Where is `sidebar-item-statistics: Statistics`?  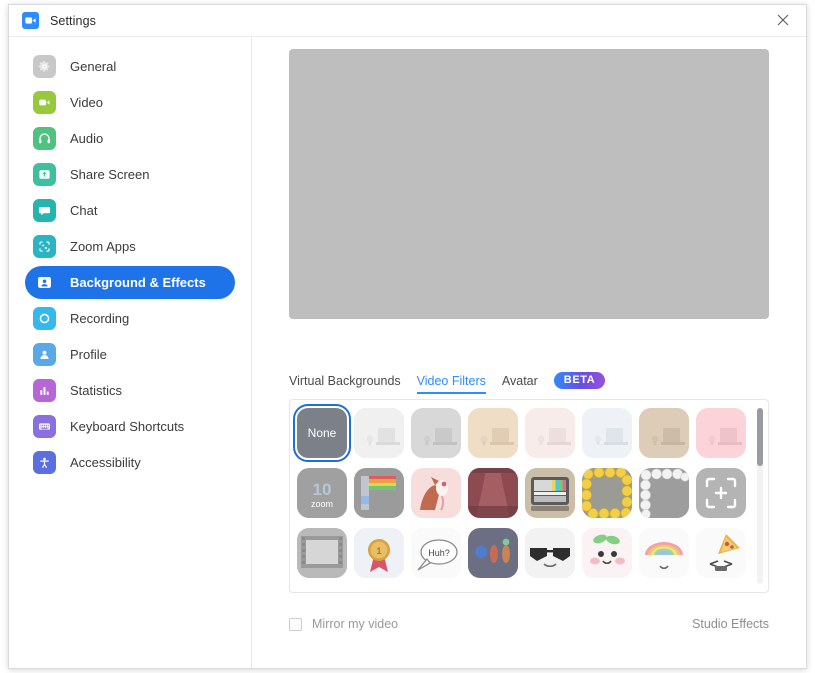
sidebar-item-statistics: Statistics is located at coordinates (130, 390).